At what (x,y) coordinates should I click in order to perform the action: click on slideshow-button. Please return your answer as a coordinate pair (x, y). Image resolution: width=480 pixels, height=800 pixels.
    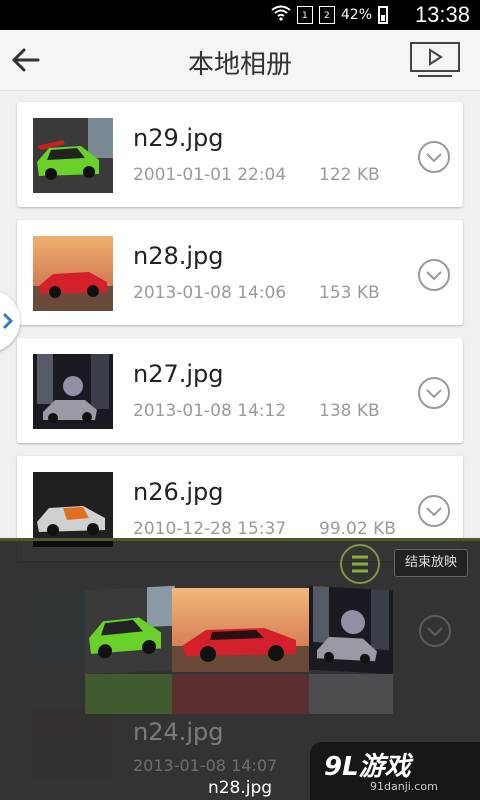
    Looking at the image, I should click on (435, 60).